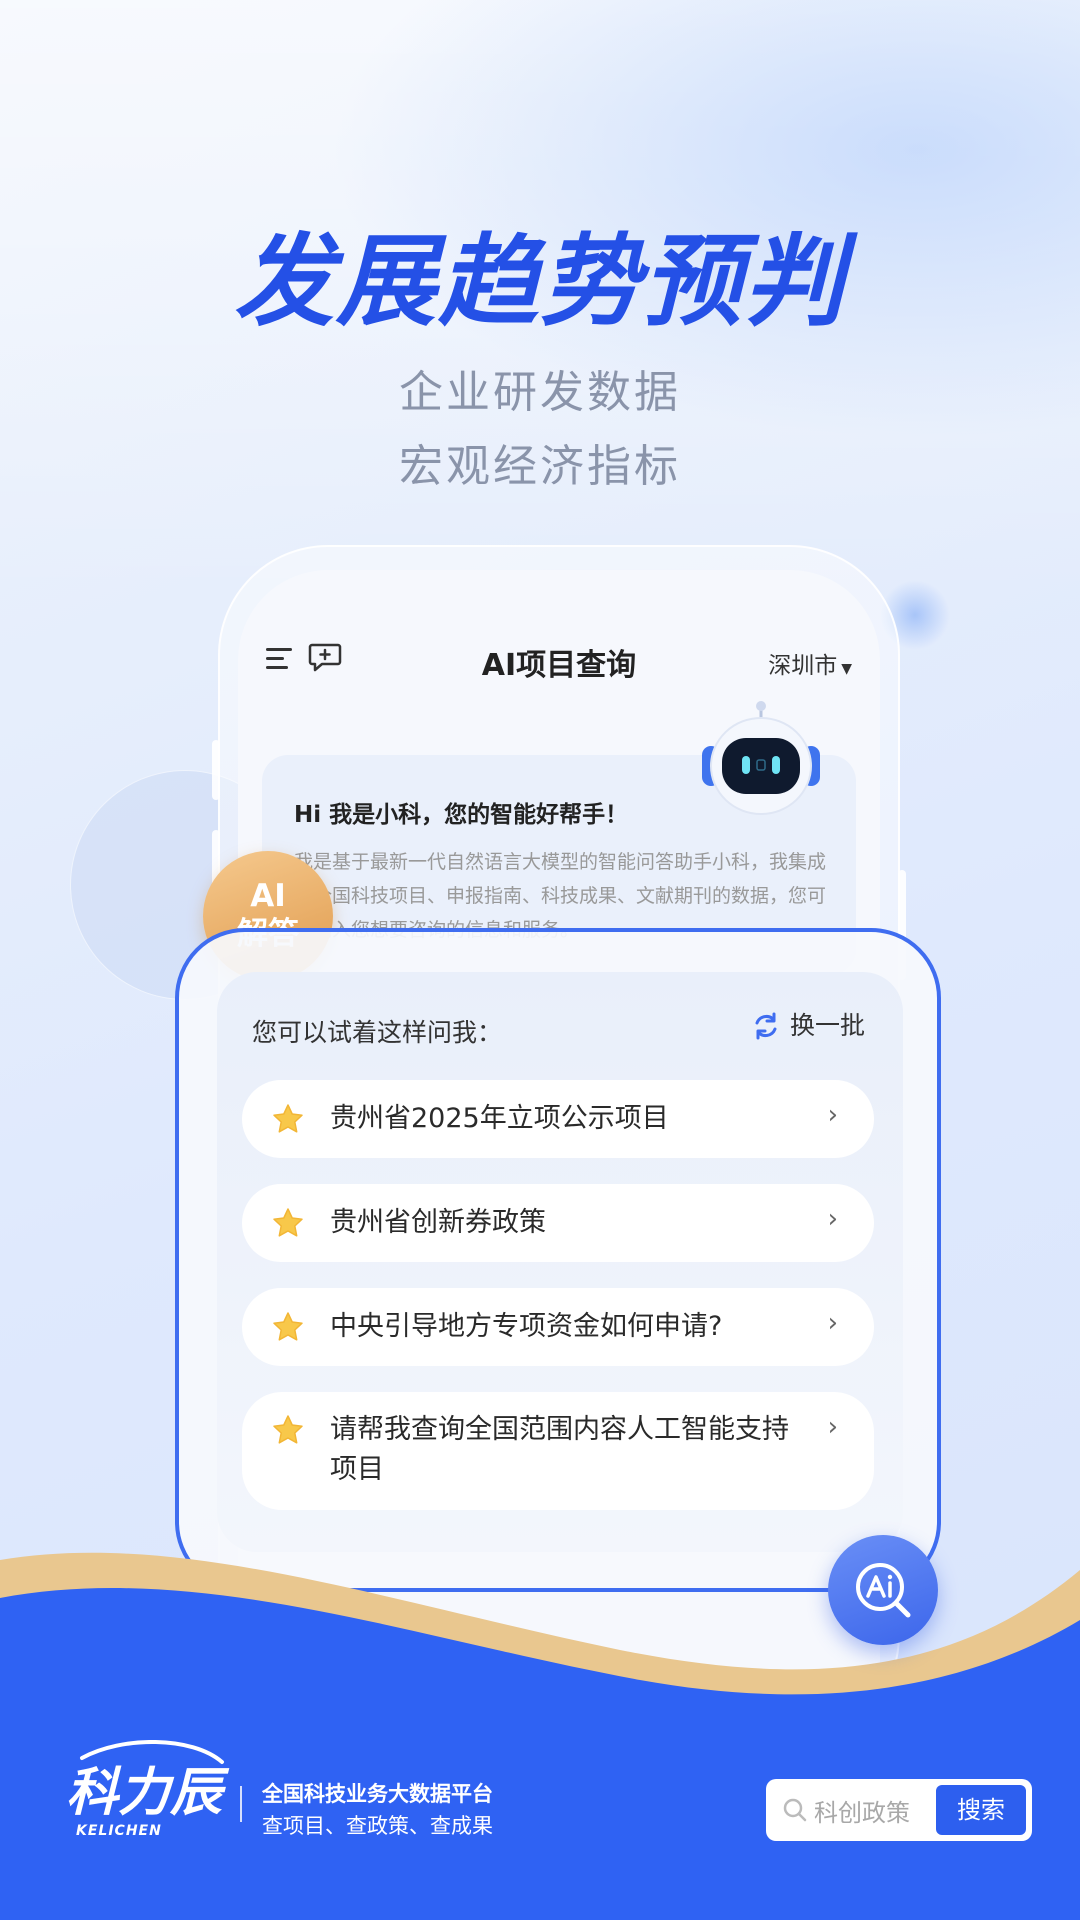 The height and width of the screenshot is (1920, 1080). What do you see at coordinates (761, 758) in the screenshot?
I see `robot-icon` at bounding box center [761, 758].